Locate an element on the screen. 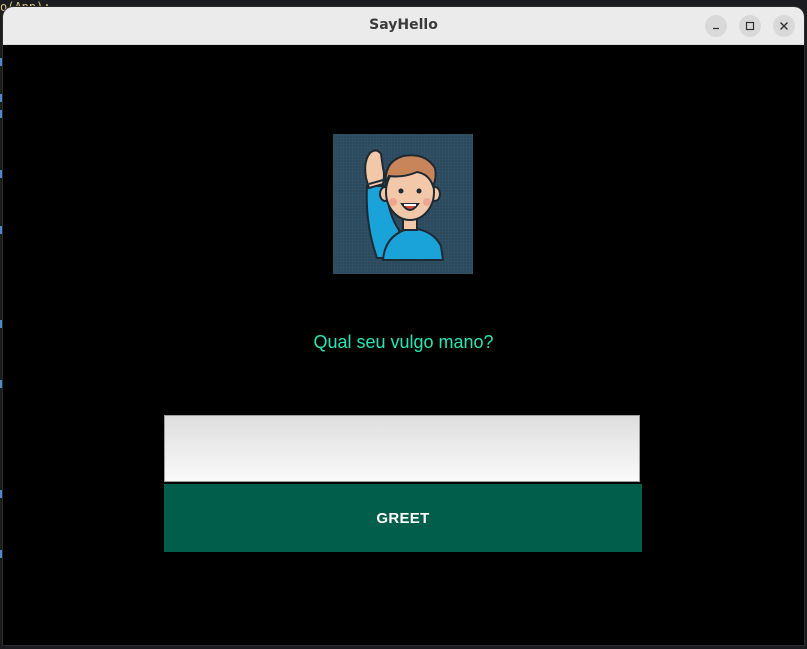  close-button is located at coordinates (784, 26).